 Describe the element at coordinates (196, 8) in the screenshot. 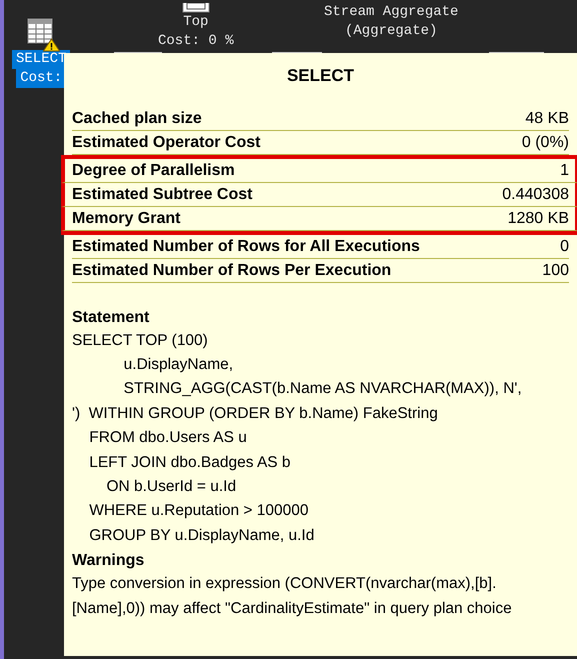

I see `operator-icon` at that location.